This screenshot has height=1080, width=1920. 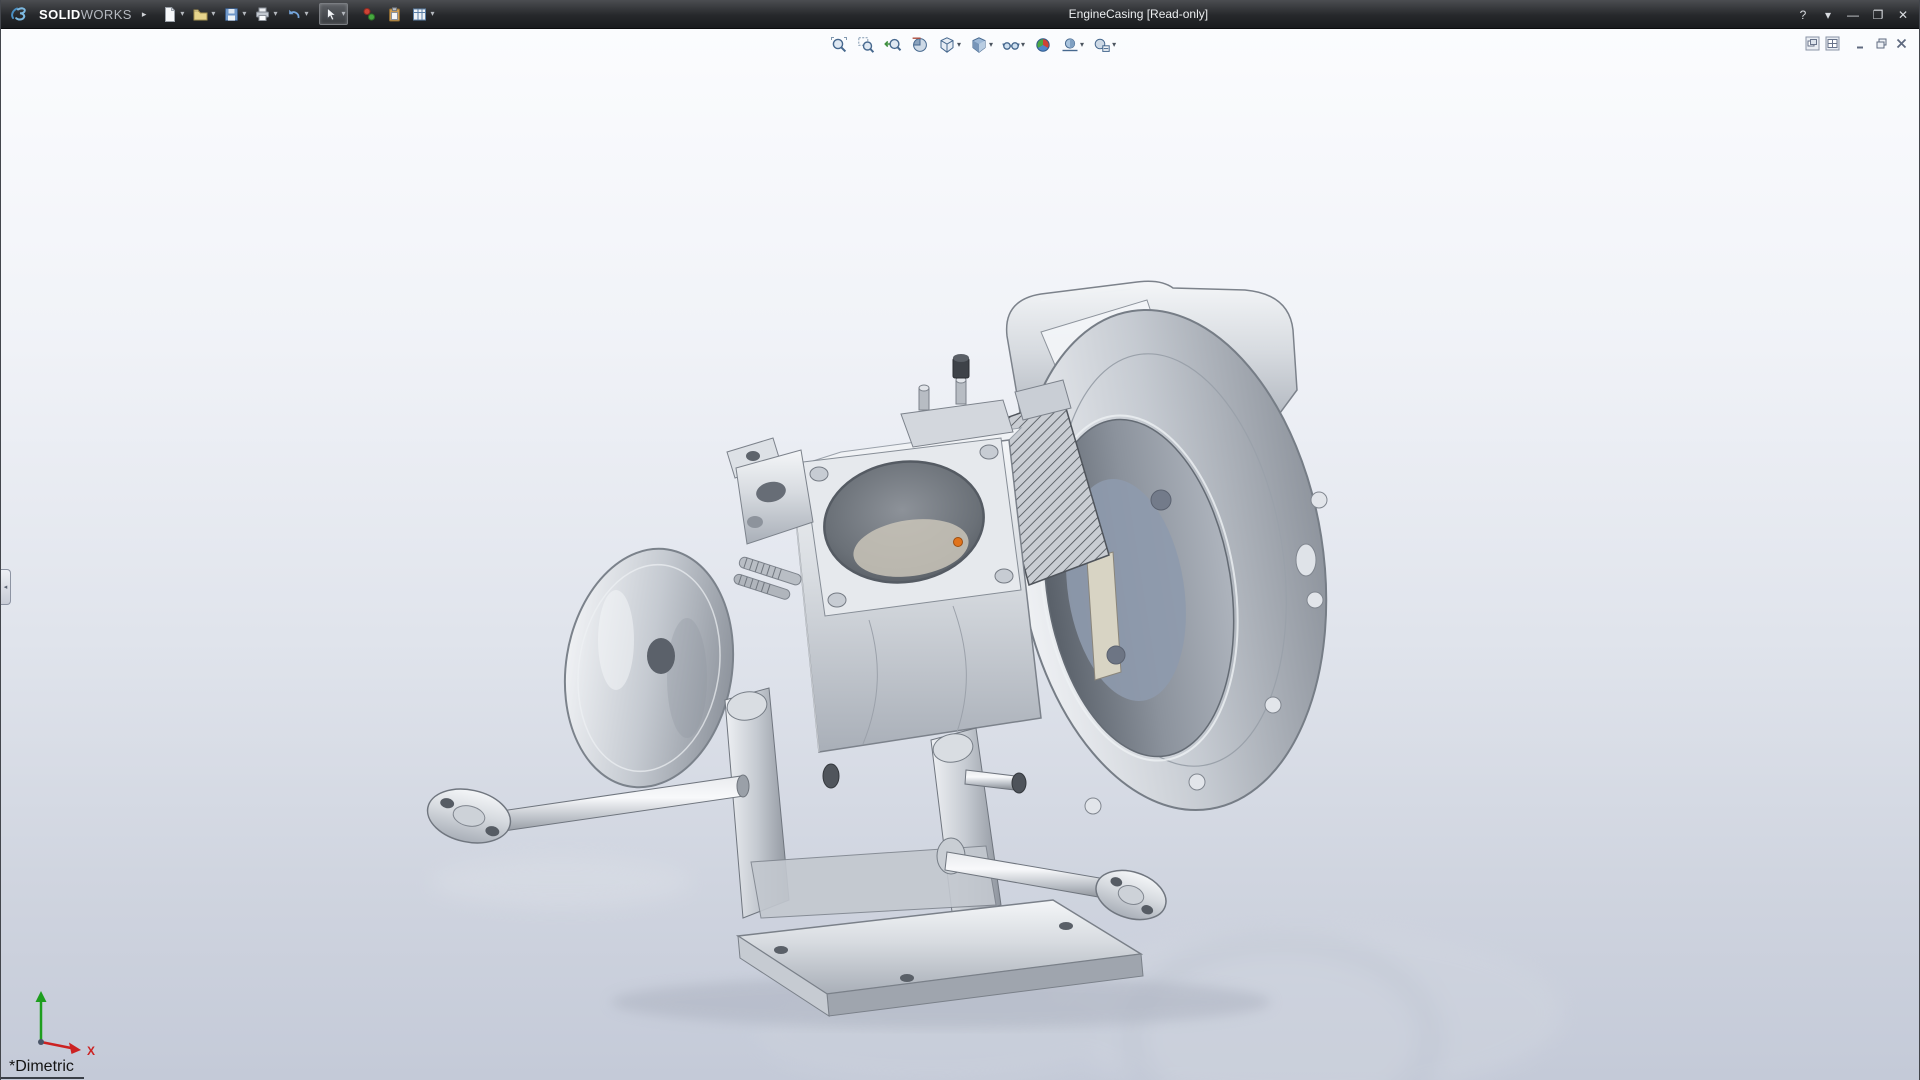 I want to click on print-icon, so click(x=262, y=14).